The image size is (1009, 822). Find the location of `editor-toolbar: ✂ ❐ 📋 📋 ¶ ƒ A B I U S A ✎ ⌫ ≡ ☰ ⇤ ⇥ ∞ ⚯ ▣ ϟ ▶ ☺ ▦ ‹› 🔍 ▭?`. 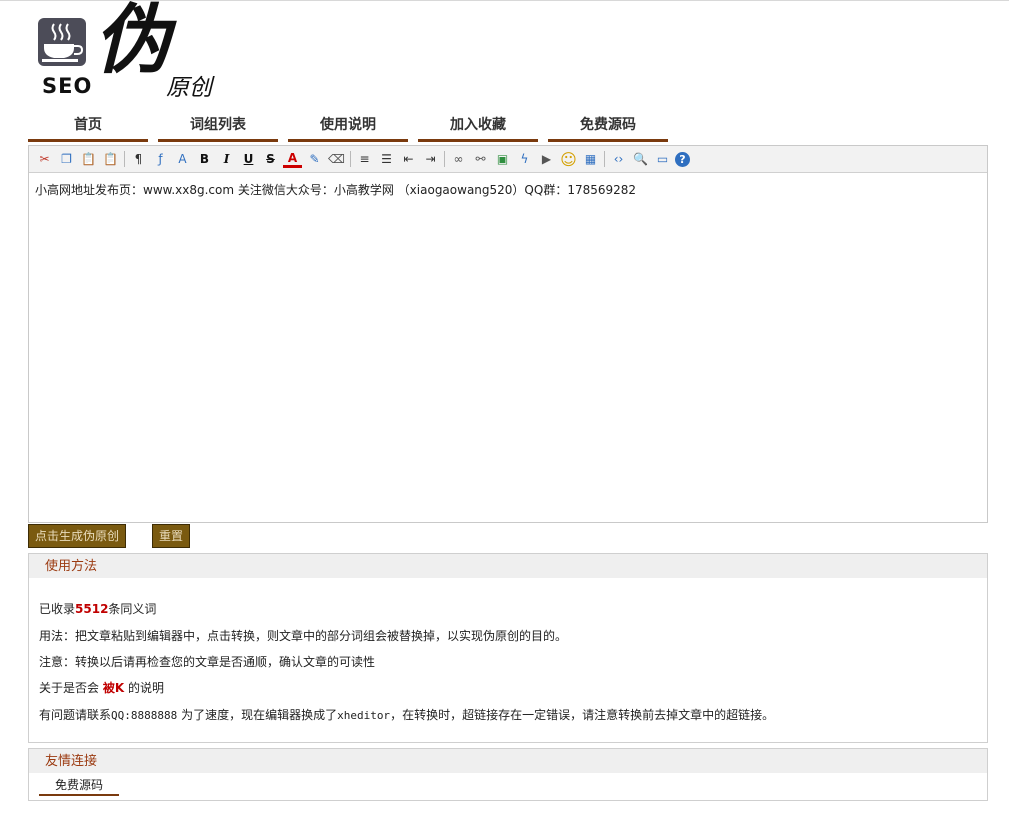

editor-toolbar: ✂ ❐ 📋 📋 ¶ ƒ A B I U S A ✎ ⌫ ≡ ☰ ⇤ ⇥ ∞ ⚯ ▣ ϟ ▶ ☺ ▦ ‹› 🔍 ▭? is located at coordinates (508, 159).